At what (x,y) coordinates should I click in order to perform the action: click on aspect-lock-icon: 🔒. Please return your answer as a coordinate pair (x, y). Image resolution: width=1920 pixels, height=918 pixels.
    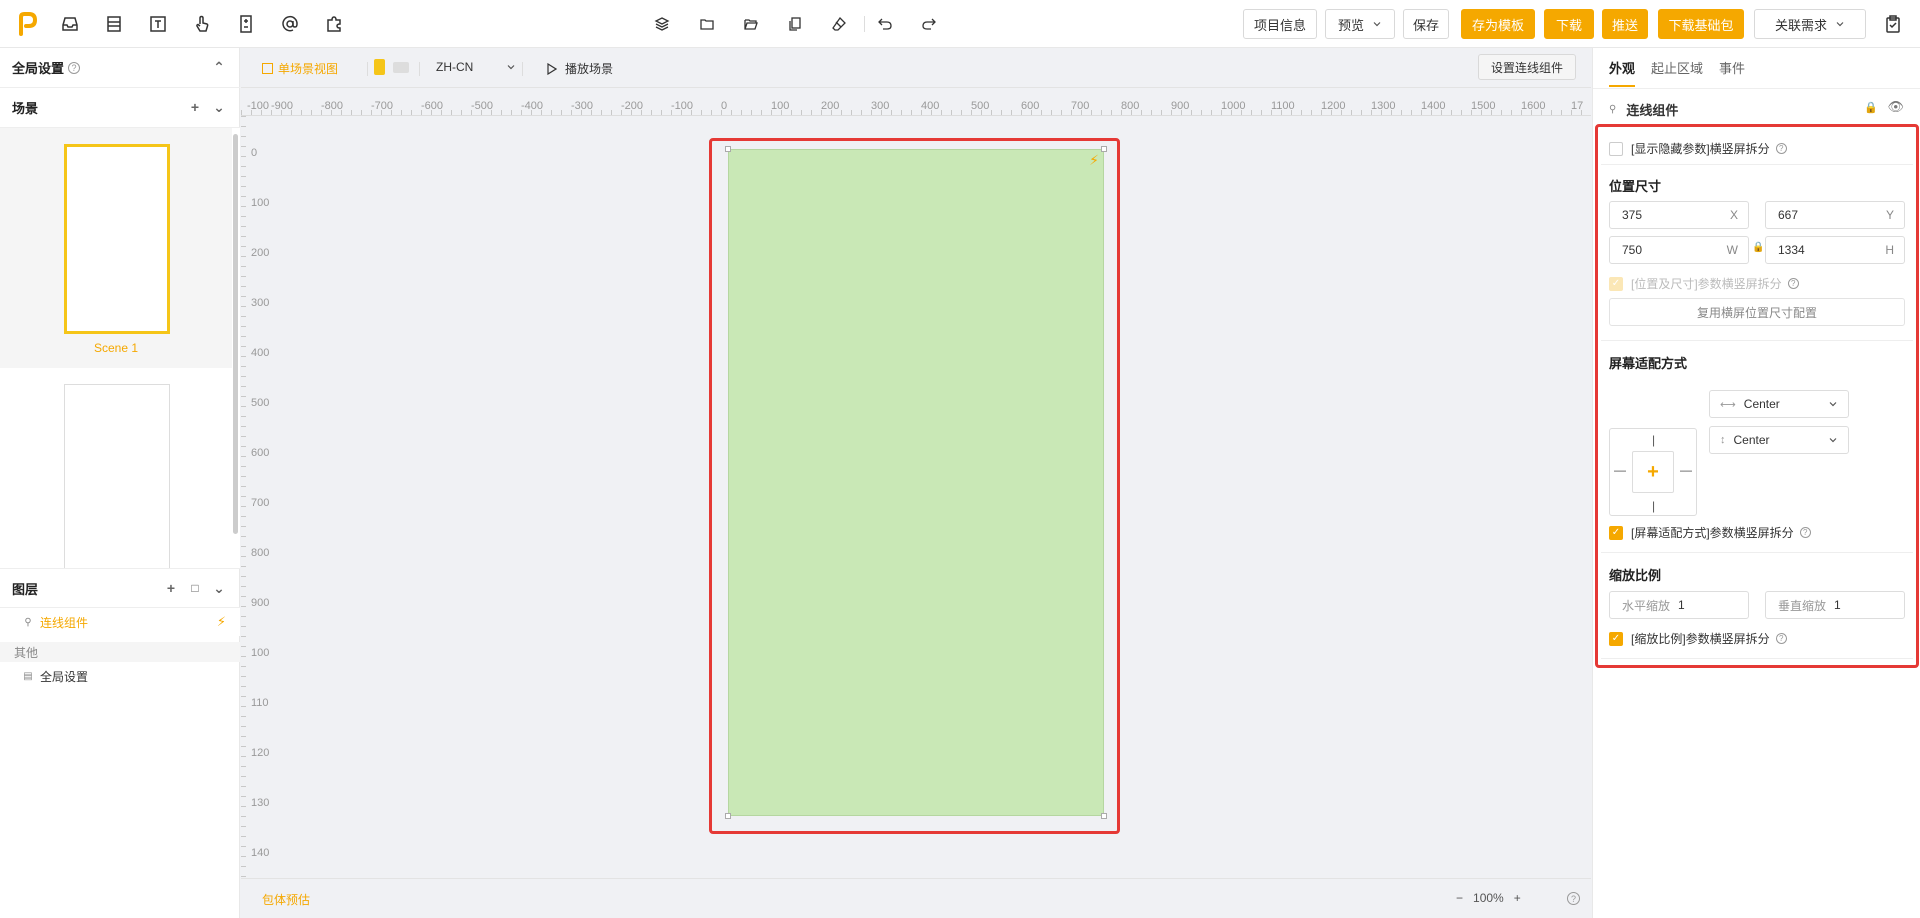
    Looking at the image, I should click on (1758, 247).